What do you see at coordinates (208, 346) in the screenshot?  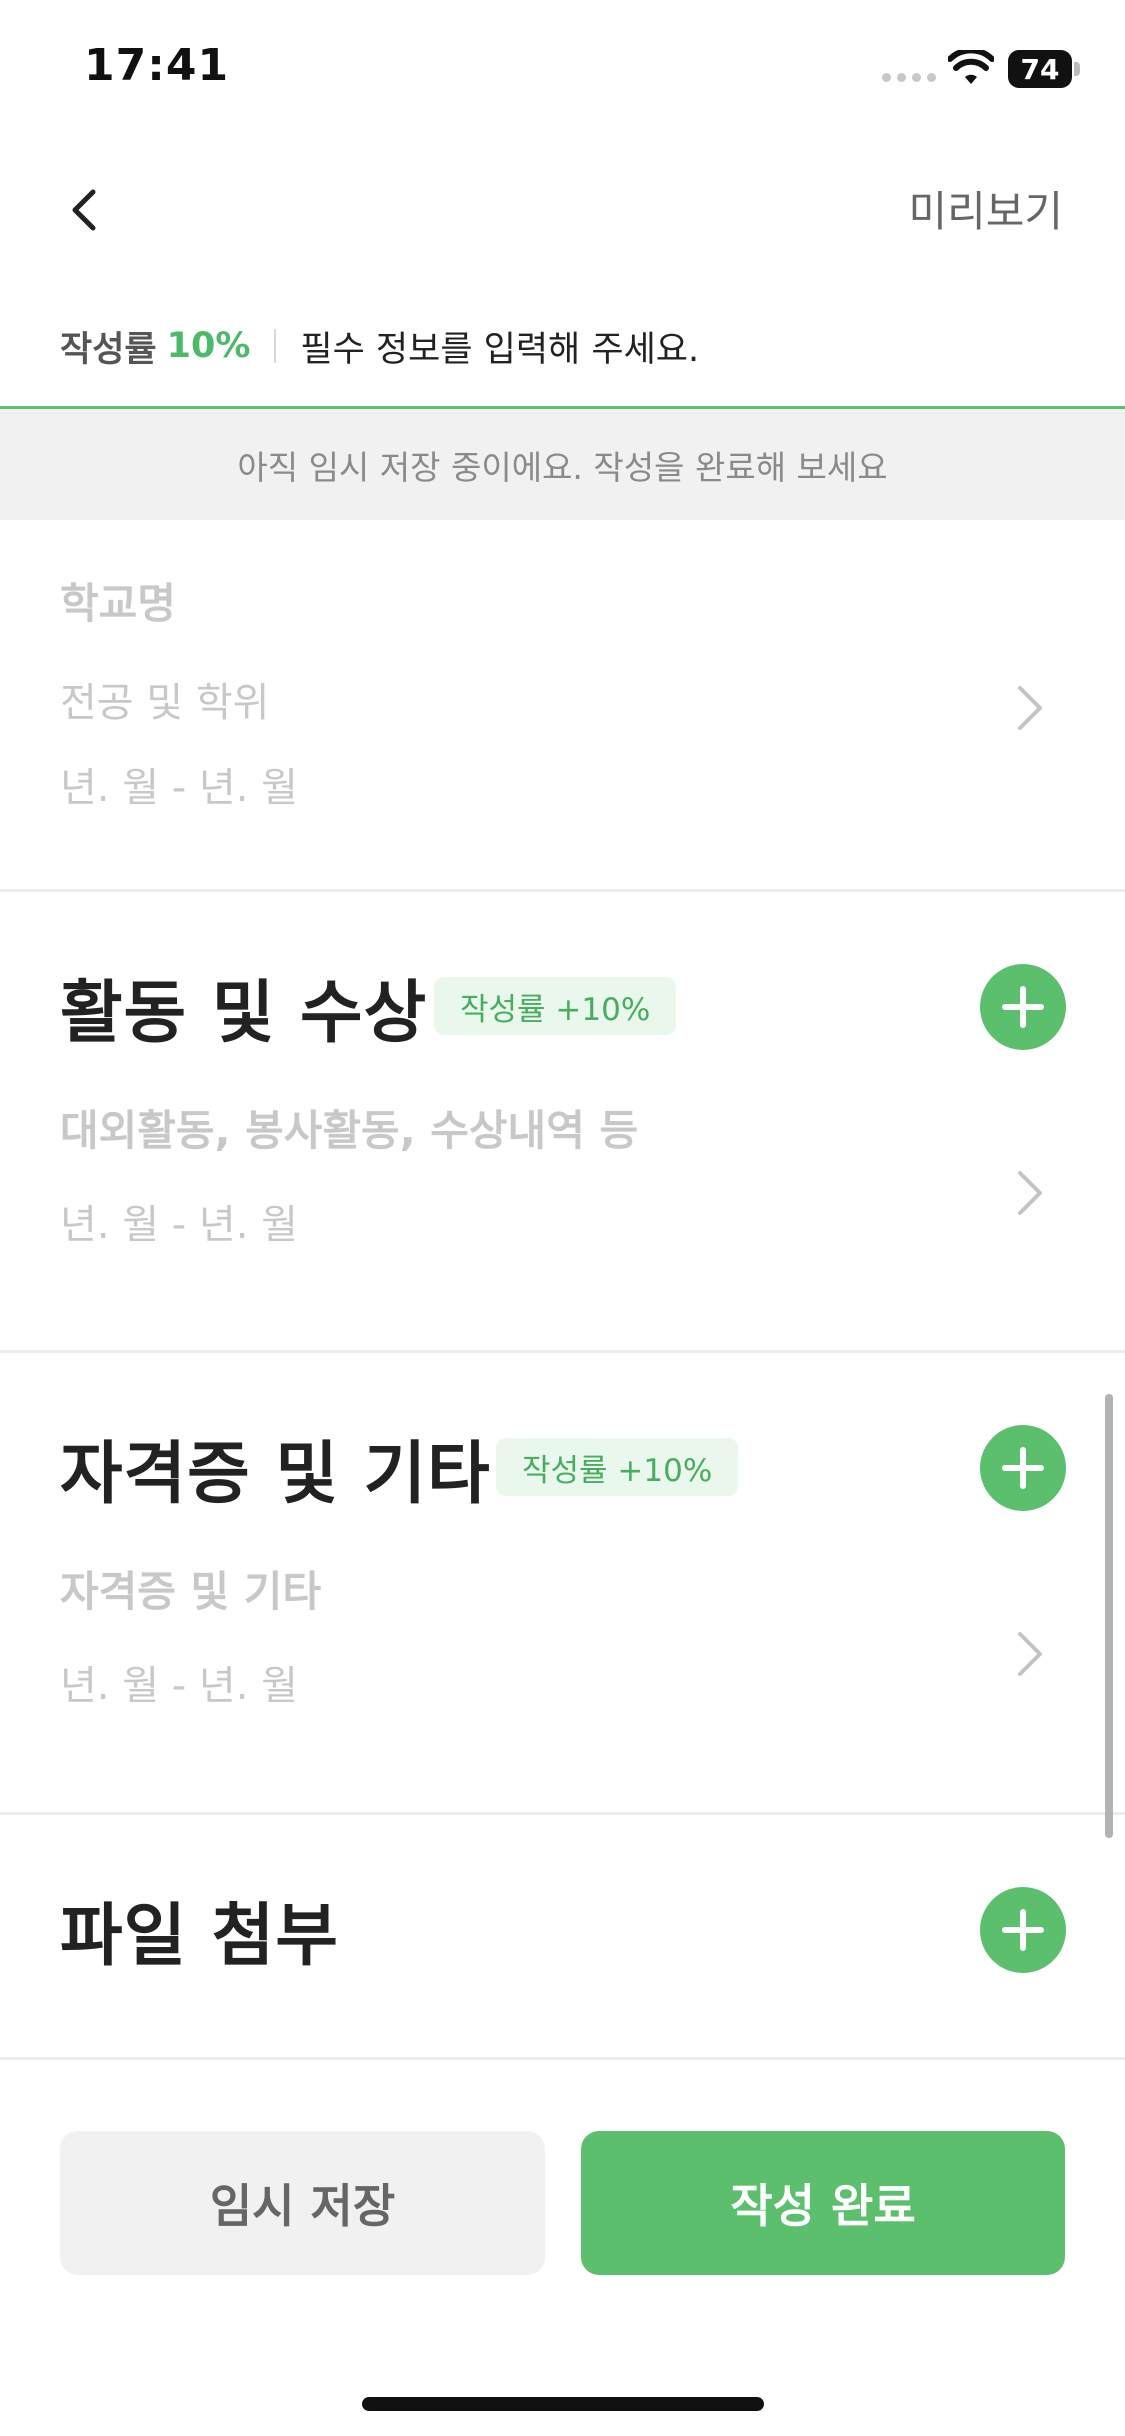 I see `progress-value: 10%` at bounding box center [208, 346].